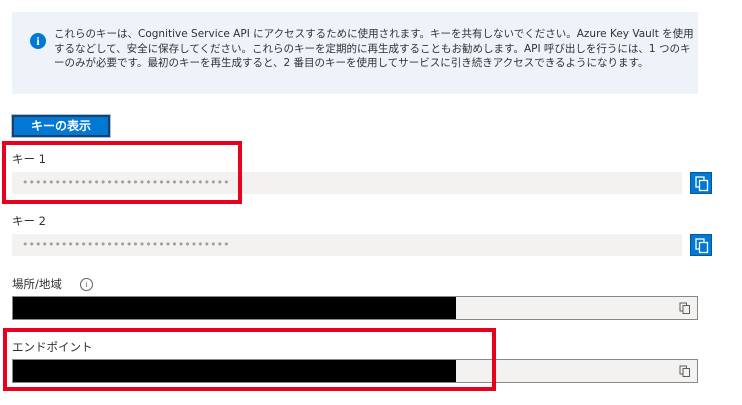  I want to click on endpoint-redacted-value, so click(234, 371).